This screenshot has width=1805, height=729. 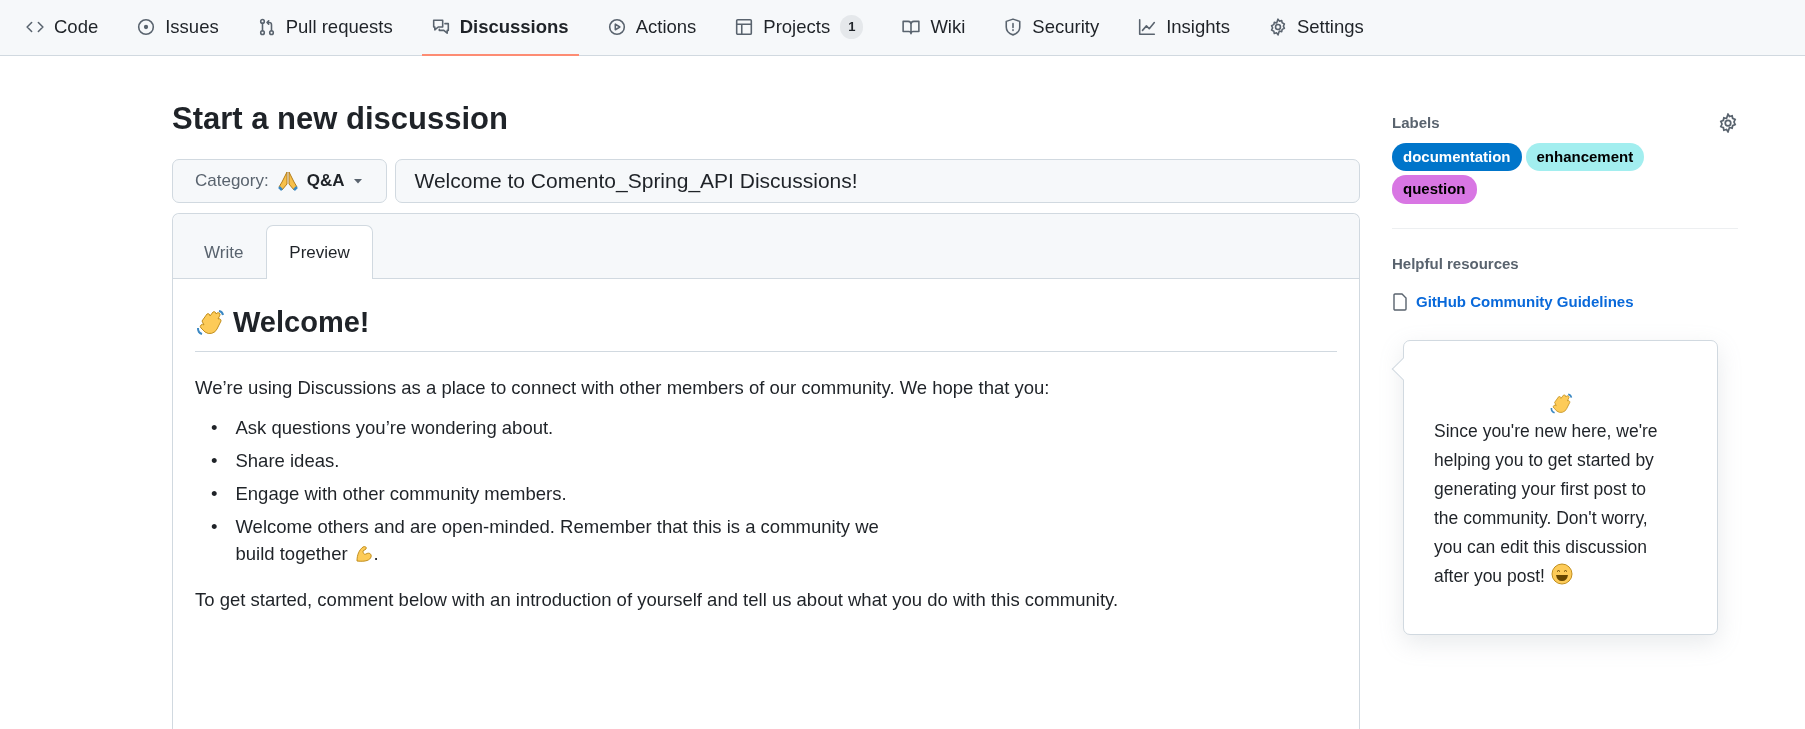 I want to click on label-tag: enhancement, so click(x=1585, y=156).